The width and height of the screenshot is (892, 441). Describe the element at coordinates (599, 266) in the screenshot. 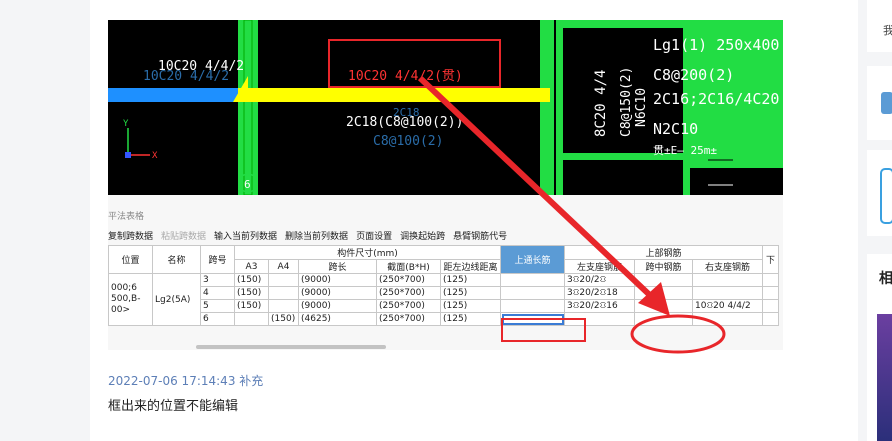

I see `header-left-seat: 左支座钢筋` at that location.